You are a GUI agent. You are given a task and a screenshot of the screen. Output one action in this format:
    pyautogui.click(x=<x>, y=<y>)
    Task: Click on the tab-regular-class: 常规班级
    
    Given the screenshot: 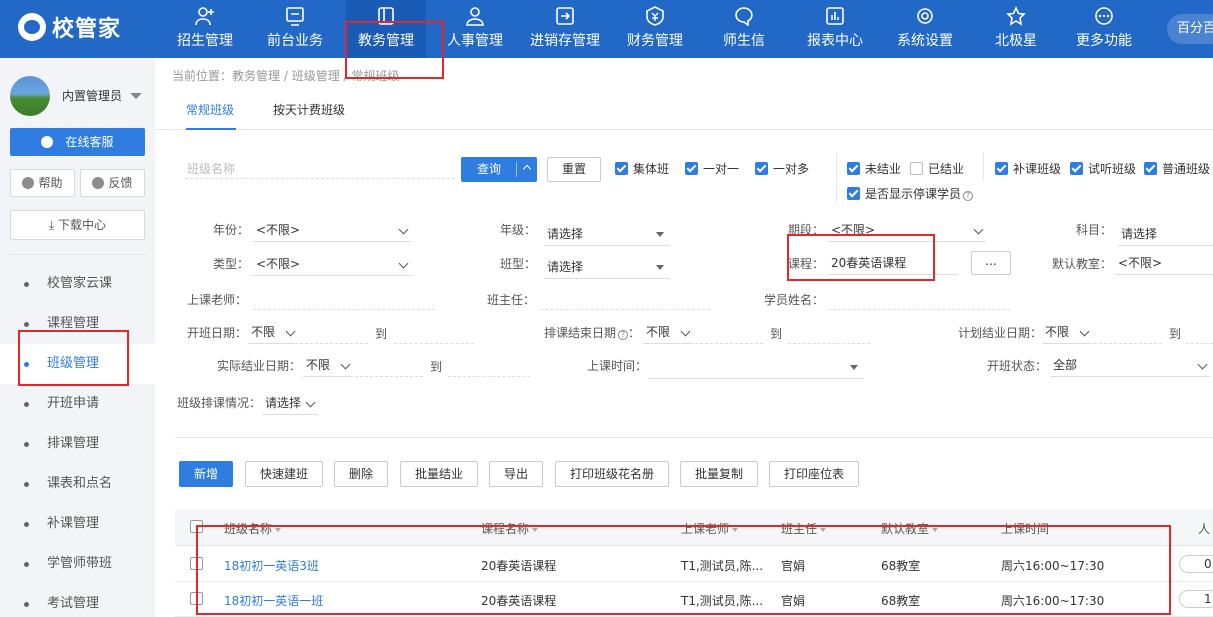 What is the action you would take?
    pyautogui.click(x=211, y=110)
    